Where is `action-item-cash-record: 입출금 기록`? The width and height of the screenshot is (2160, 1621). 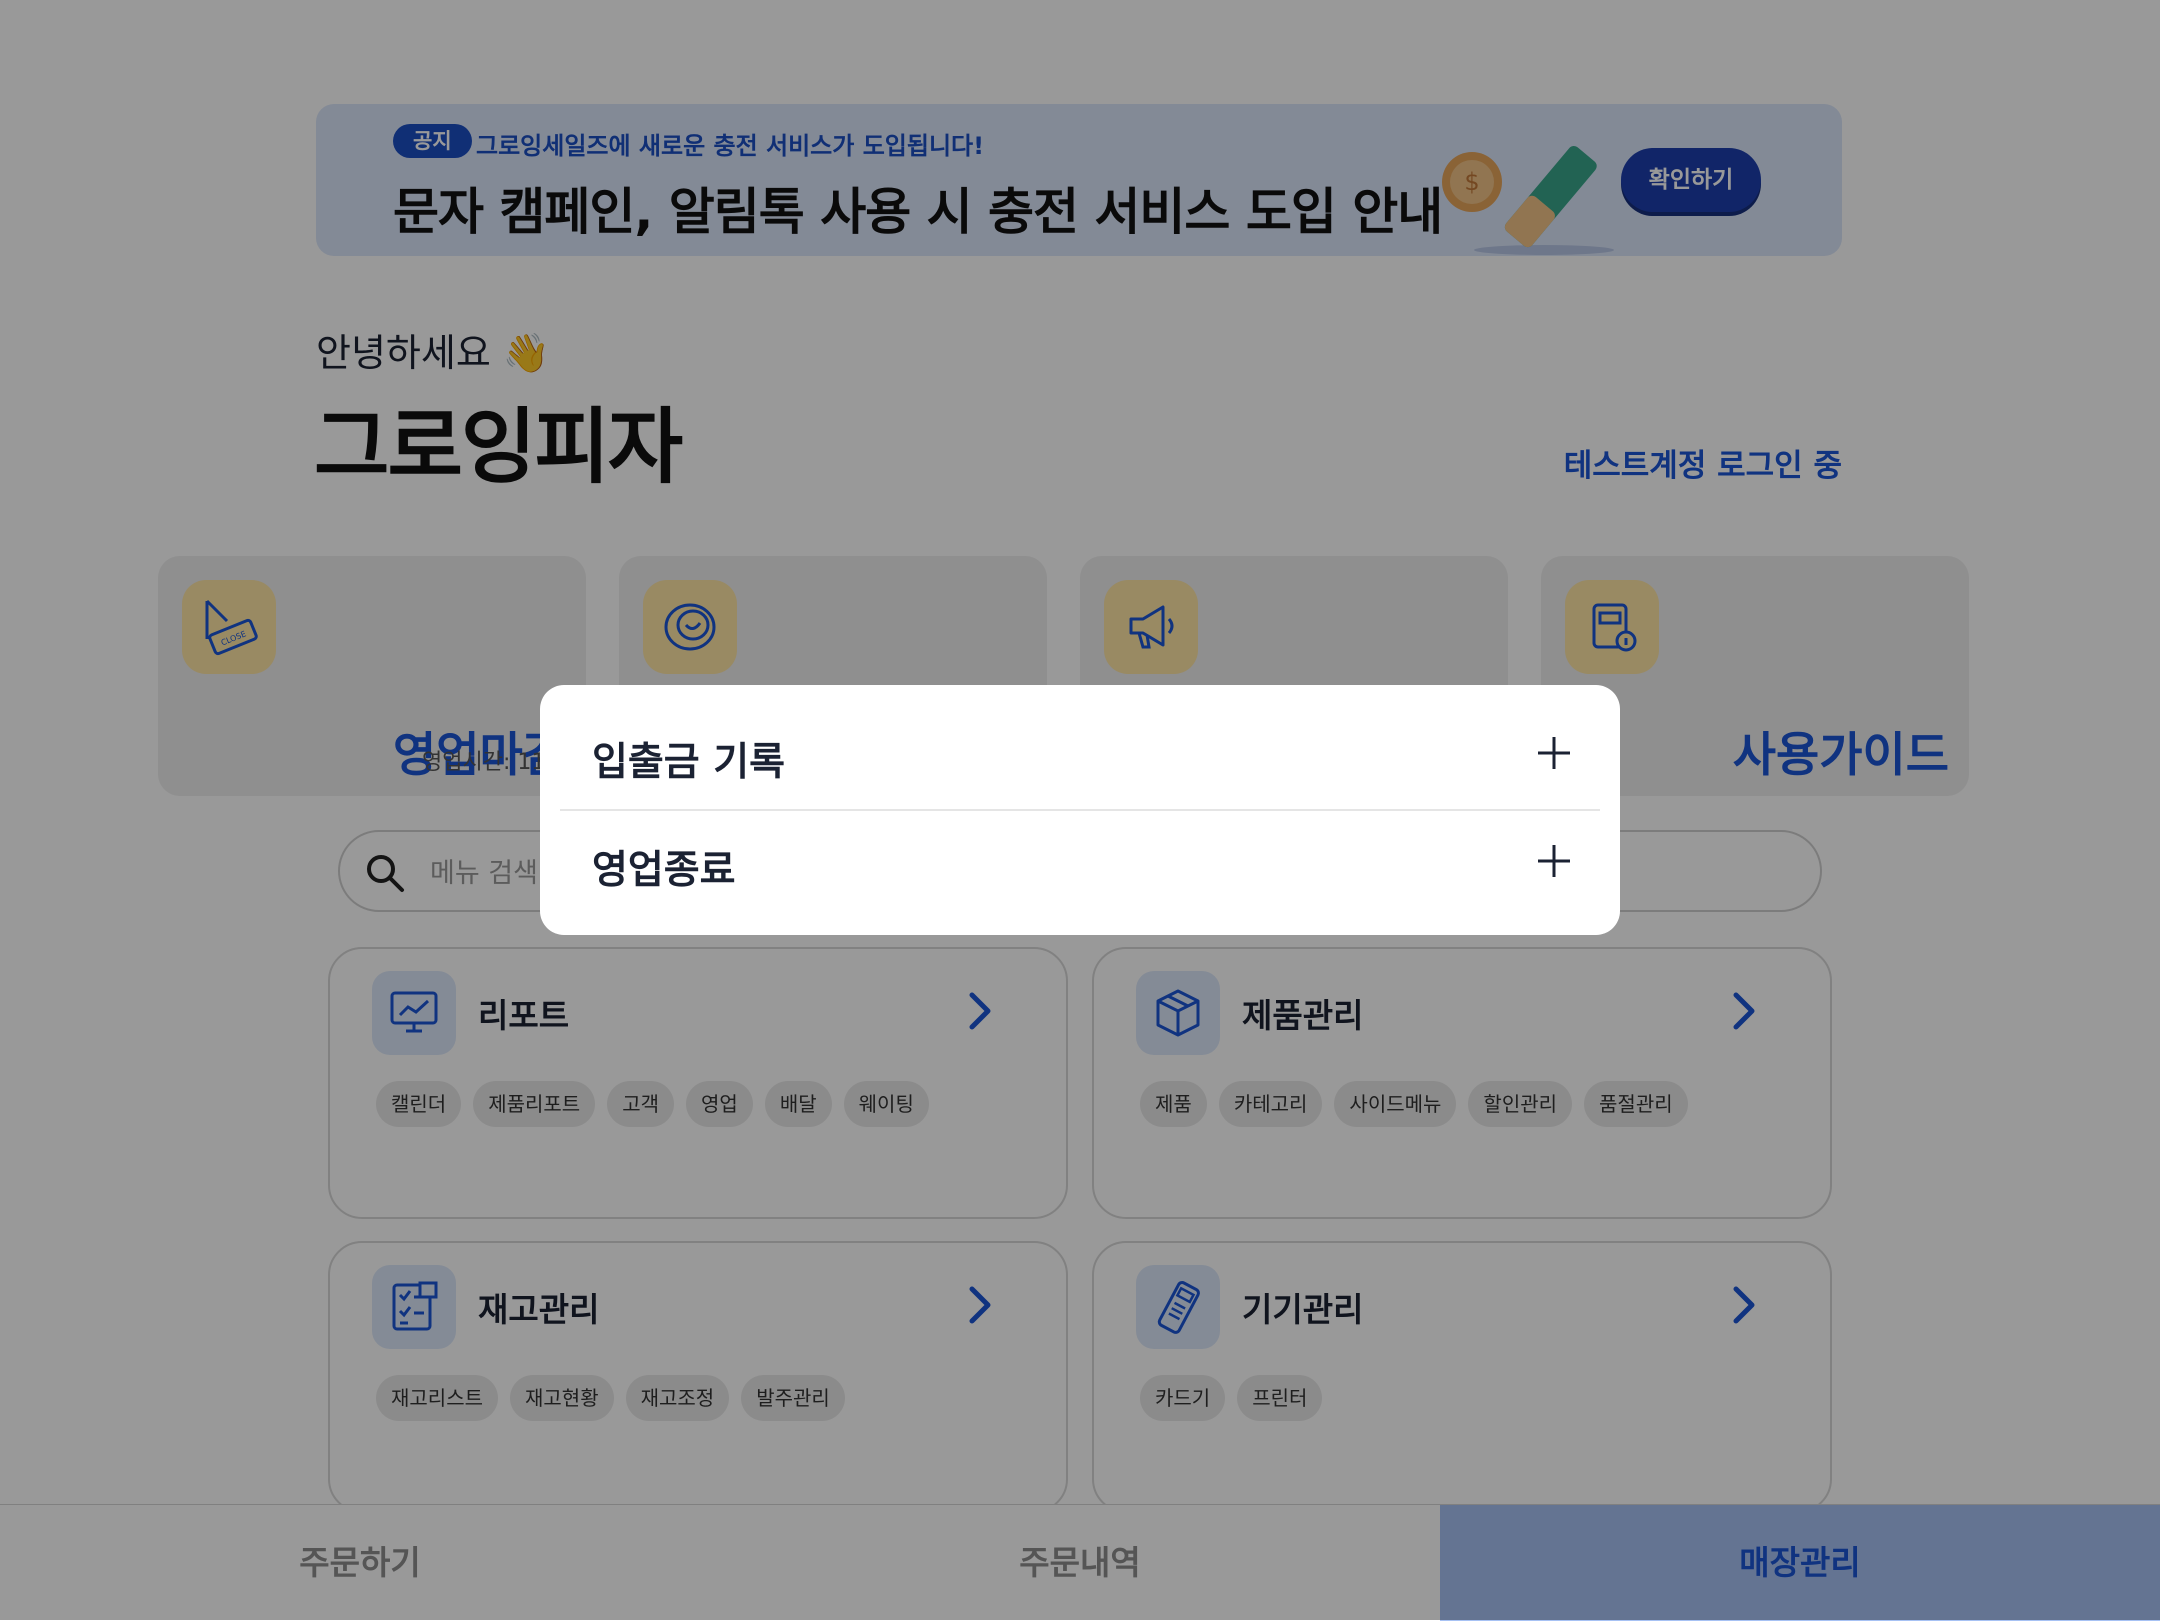 action-item-cash-record: 입출금 기록 is located at coordinates (1080, 756).